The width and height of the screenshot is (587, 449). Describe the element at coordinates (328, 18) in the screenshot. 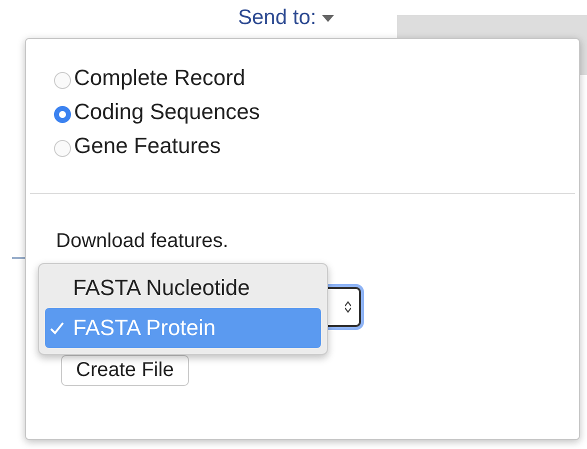

I see `caret-icon` at that location.